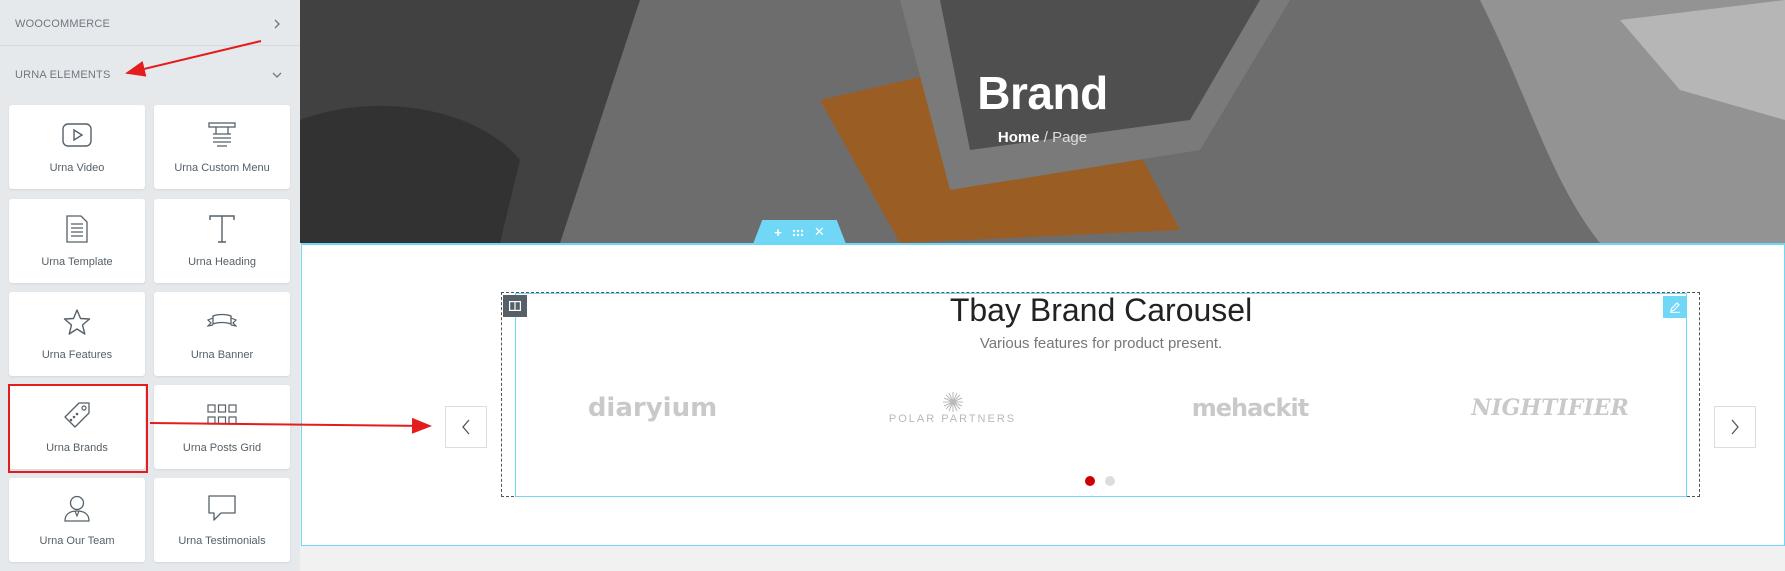 This screenshot has height=571, width=1785. What do you see at coordinates (222, 262) in the screenshot?
I see `widget-label: Urna Heading` at bounding box center [222, 262].